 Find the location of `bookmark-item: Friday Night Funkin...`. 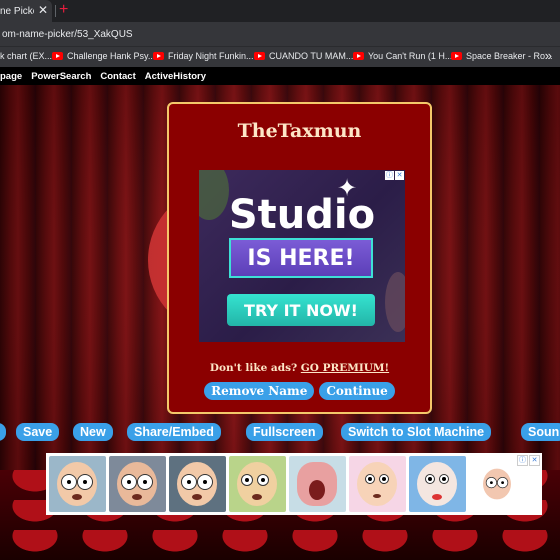

bookmark-item: Friday Night Funkin... is located at coordinates (203, 56).